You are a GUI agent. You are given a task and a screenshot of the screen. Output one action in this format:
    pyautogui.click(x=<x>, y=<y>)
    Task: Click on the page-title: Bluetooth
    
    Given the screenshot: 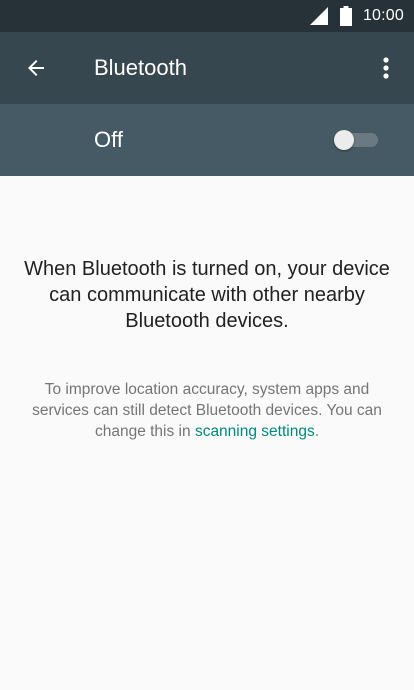 What is the action you would take?
    pyautogui.click(x=140, y=67)
    